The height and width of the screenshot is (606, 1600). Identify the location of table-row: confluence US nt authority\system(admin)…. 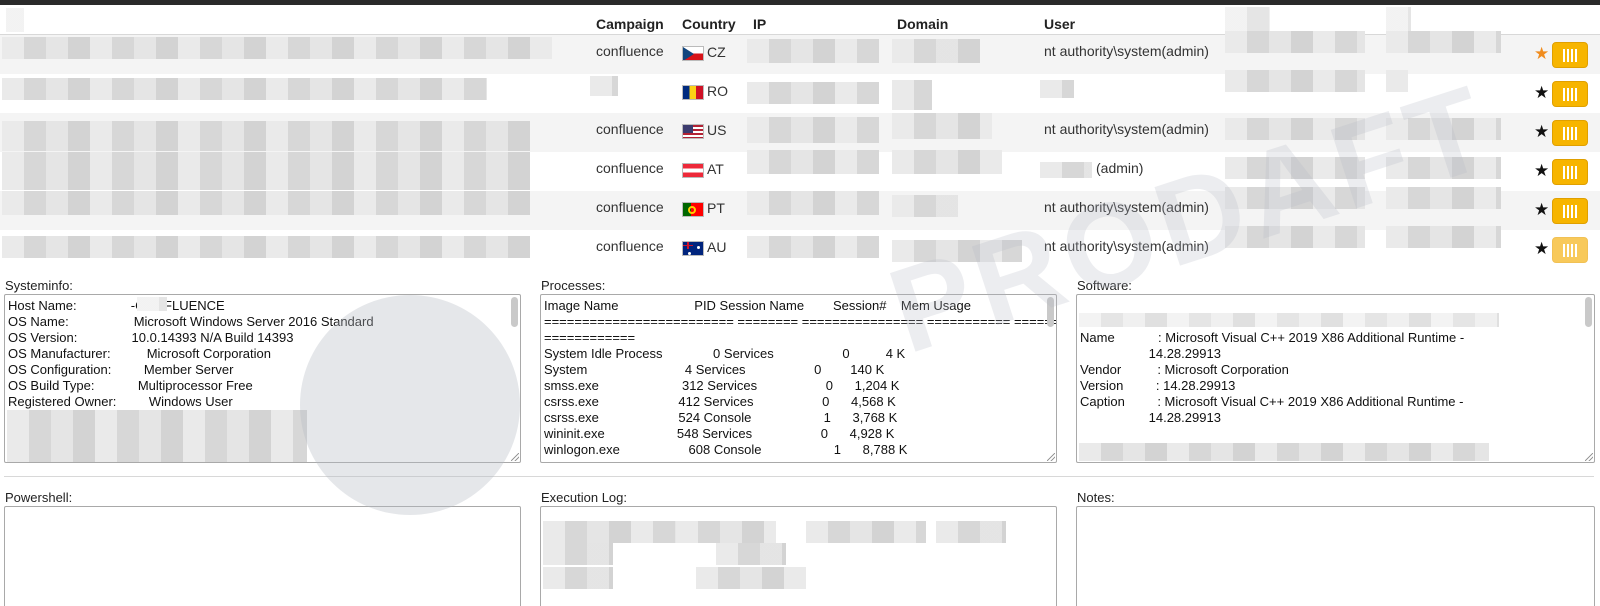
(800, 132).